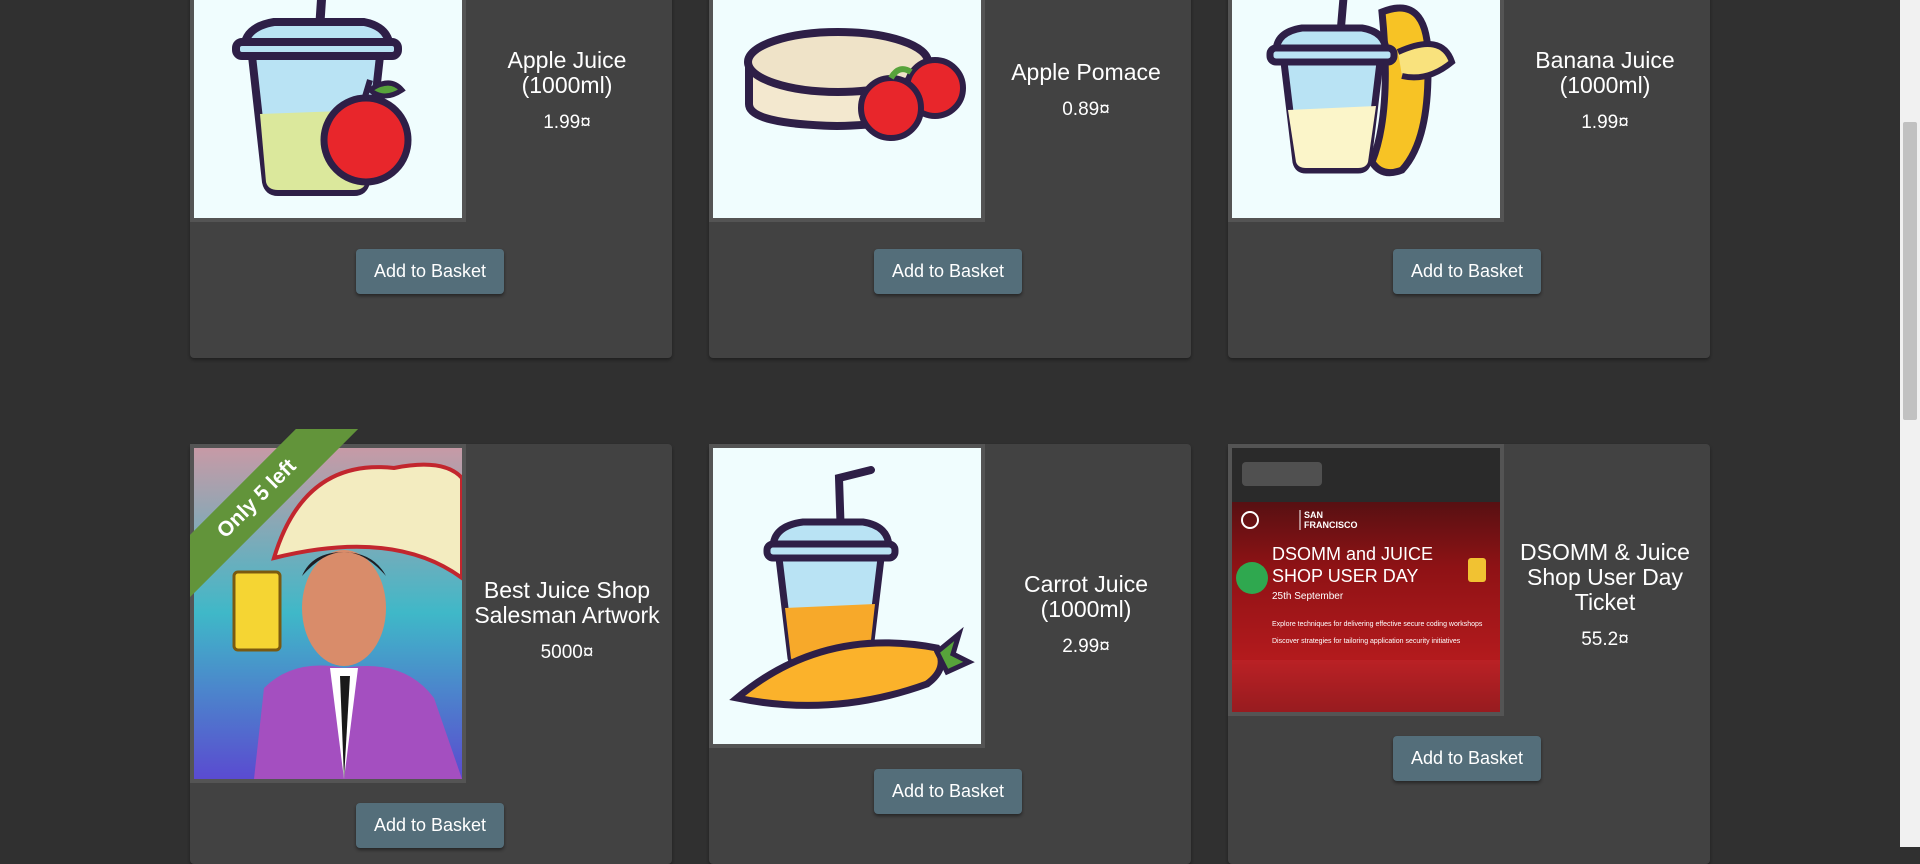  Describe the element at coordinates (1605, 72) in the screenshot. I see `product-name: Banana Juice (1000ml)` at that location.